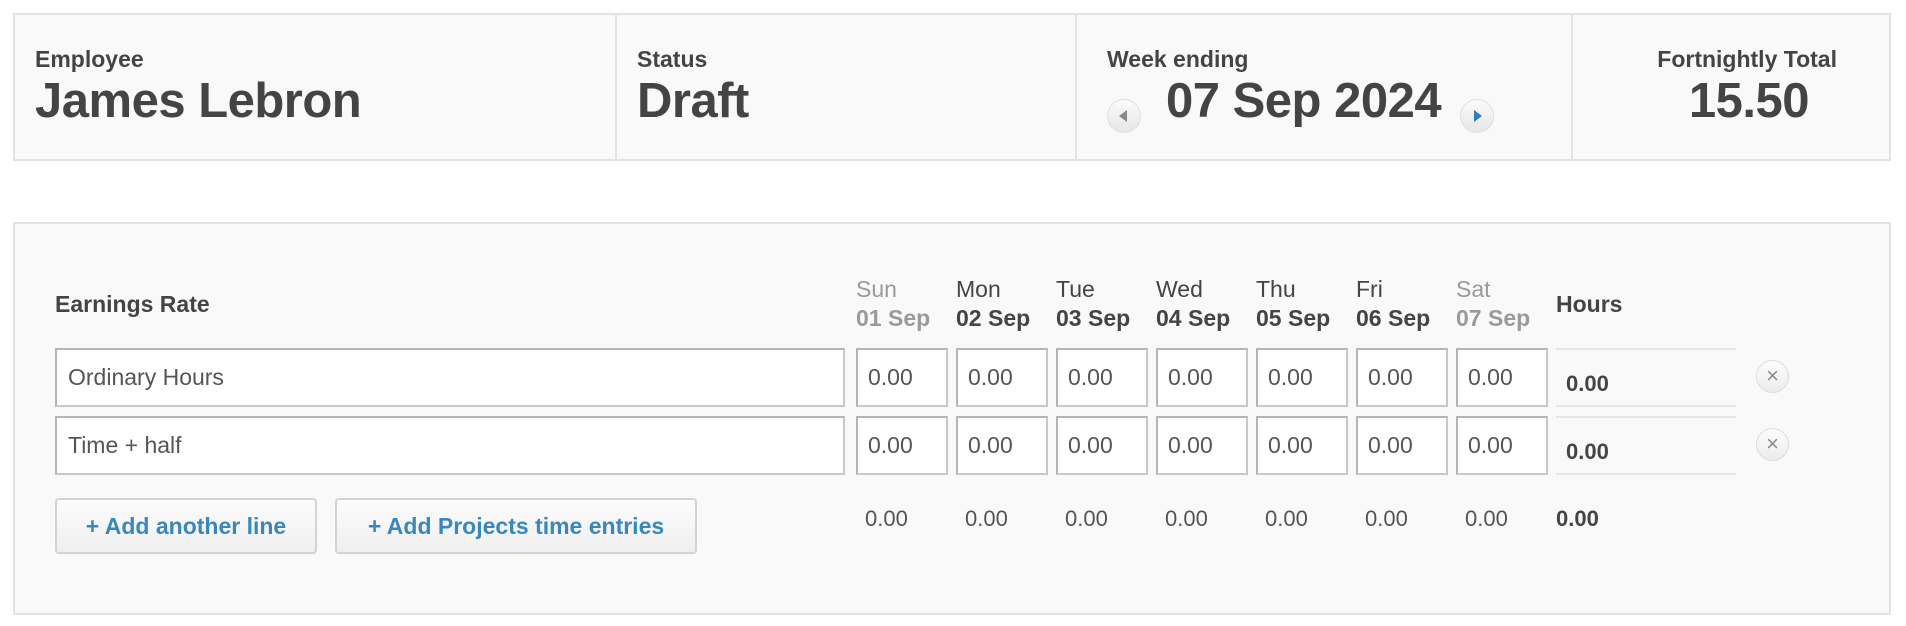 This screenshot has width=1906, height=626. I want to click on day-date: 03 Sep, so click(1093, 318).